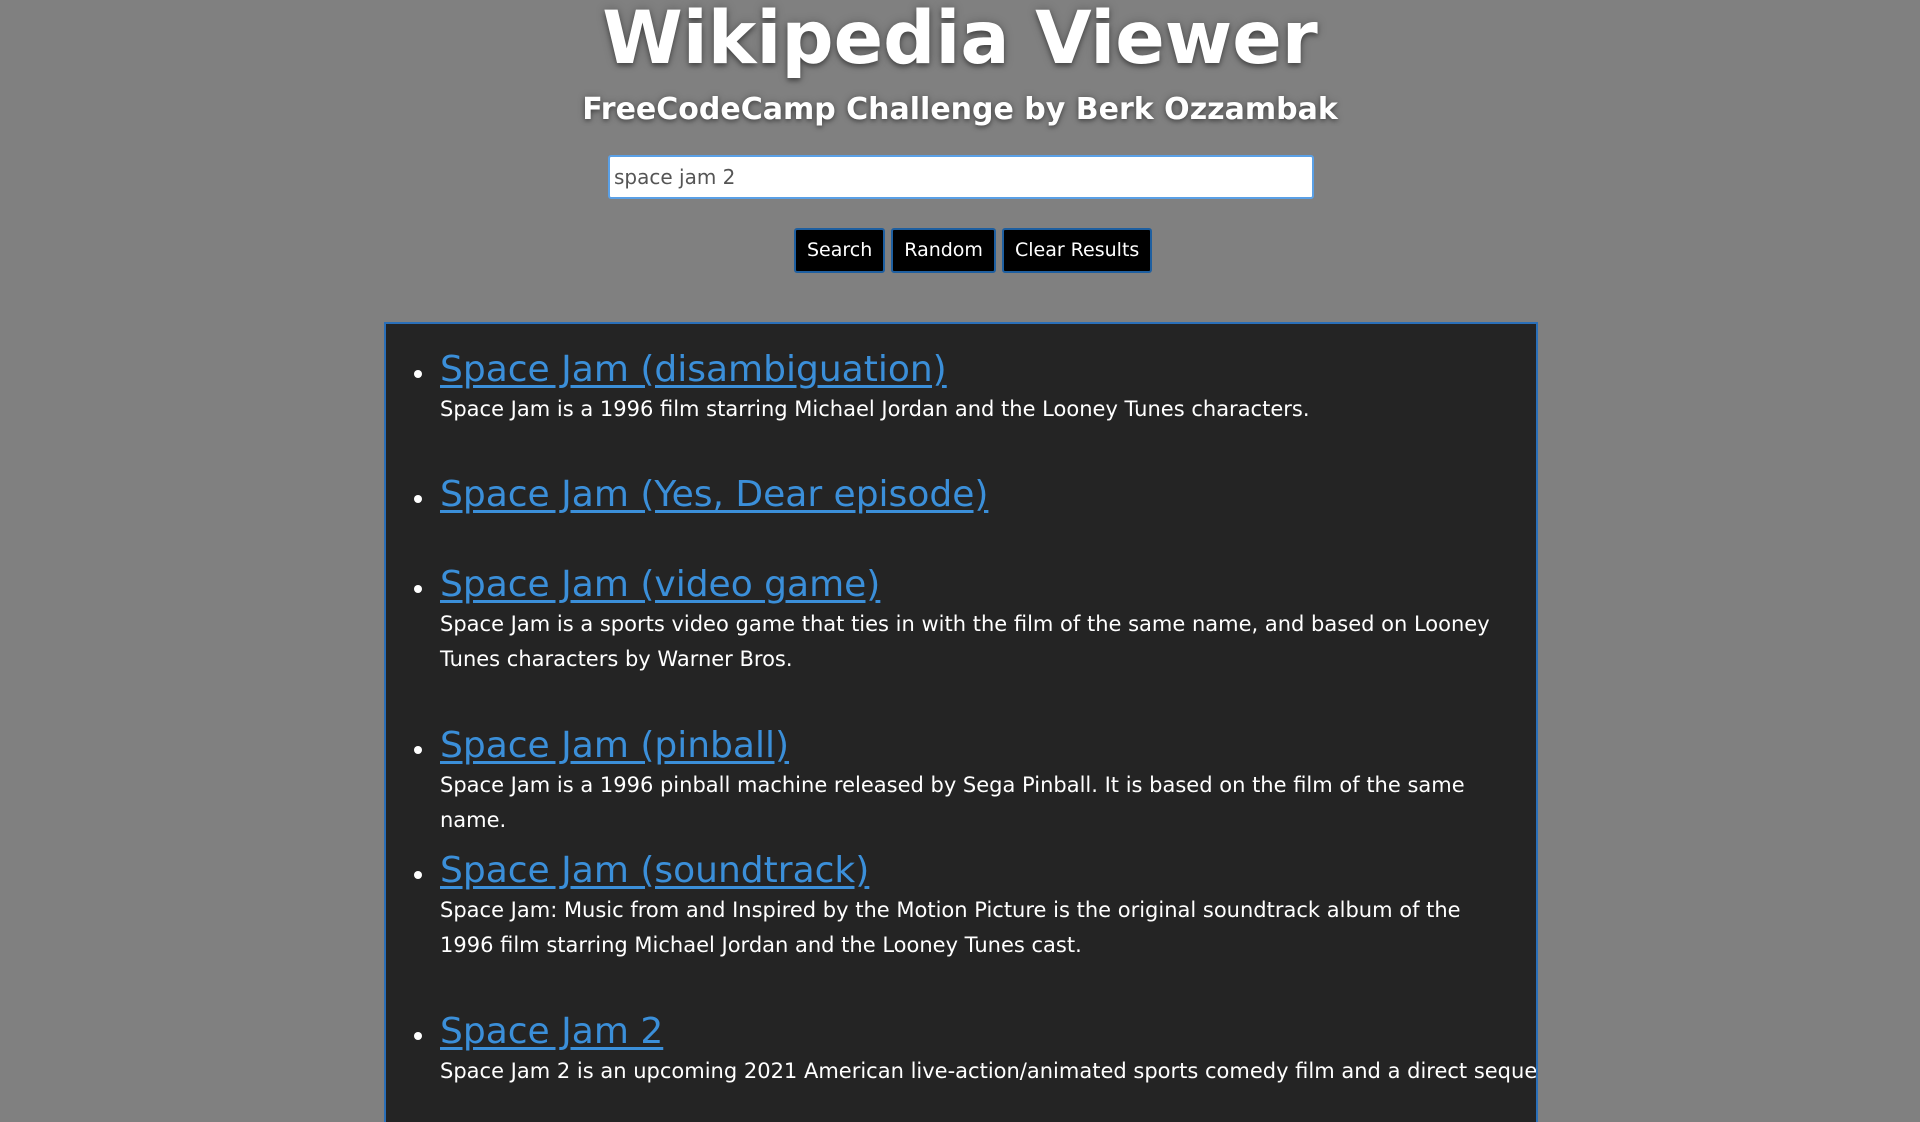 The height and width of the screenshot is (1122, 1920). I want to click on result-link: Space Jam (Yes, Dear episode), so click(714, 495).